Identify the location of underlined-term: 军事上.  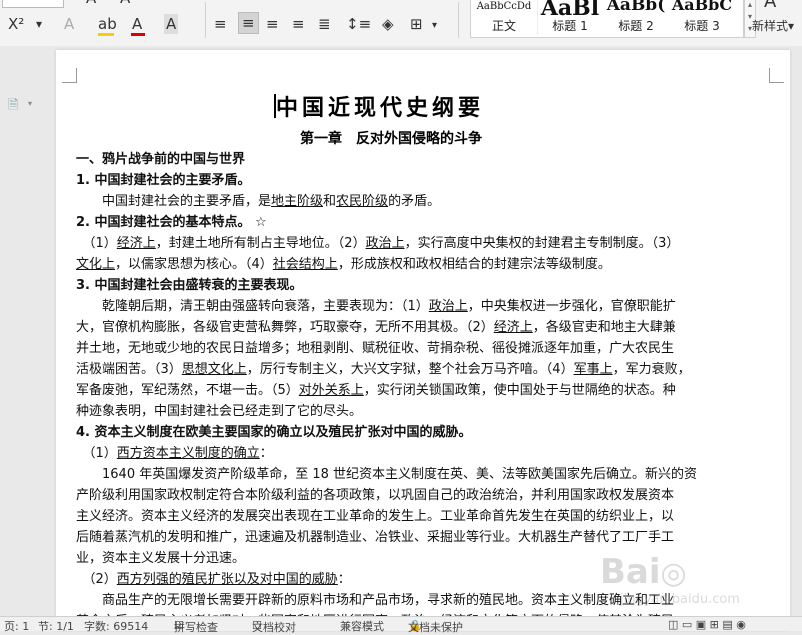
(593, 369).